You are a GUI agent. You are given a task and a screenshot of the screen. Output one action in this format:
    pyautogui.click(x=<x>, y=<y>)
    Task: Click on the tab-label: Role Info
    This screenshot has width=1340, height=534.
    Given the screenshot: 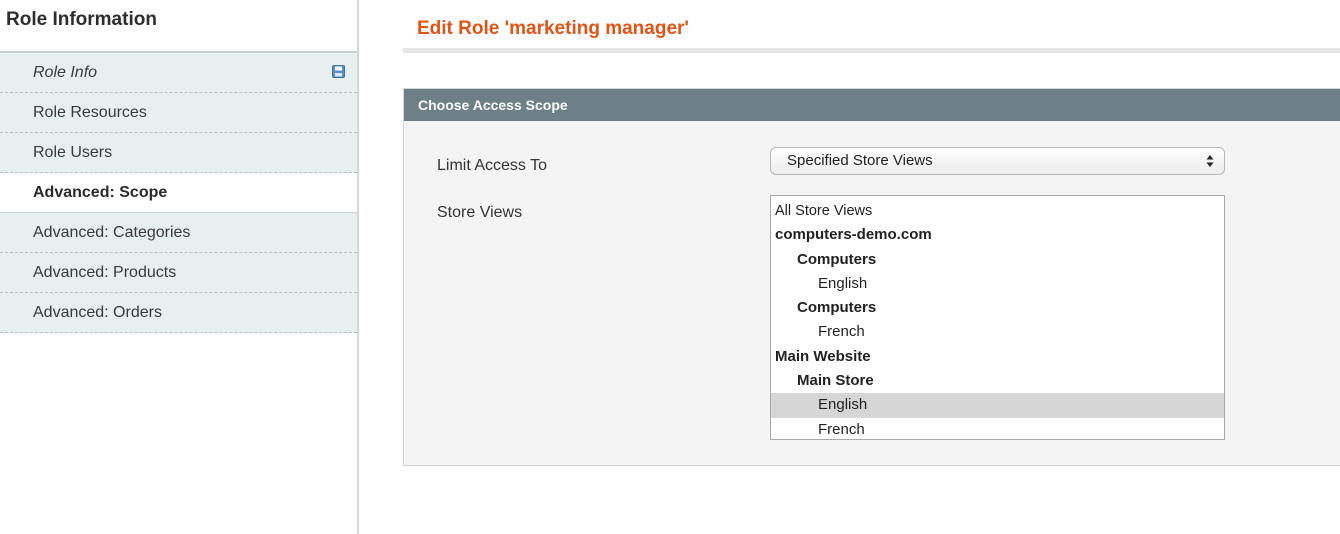 What is the action you would take?
    pyautogui.click(x=65, y=72)
    